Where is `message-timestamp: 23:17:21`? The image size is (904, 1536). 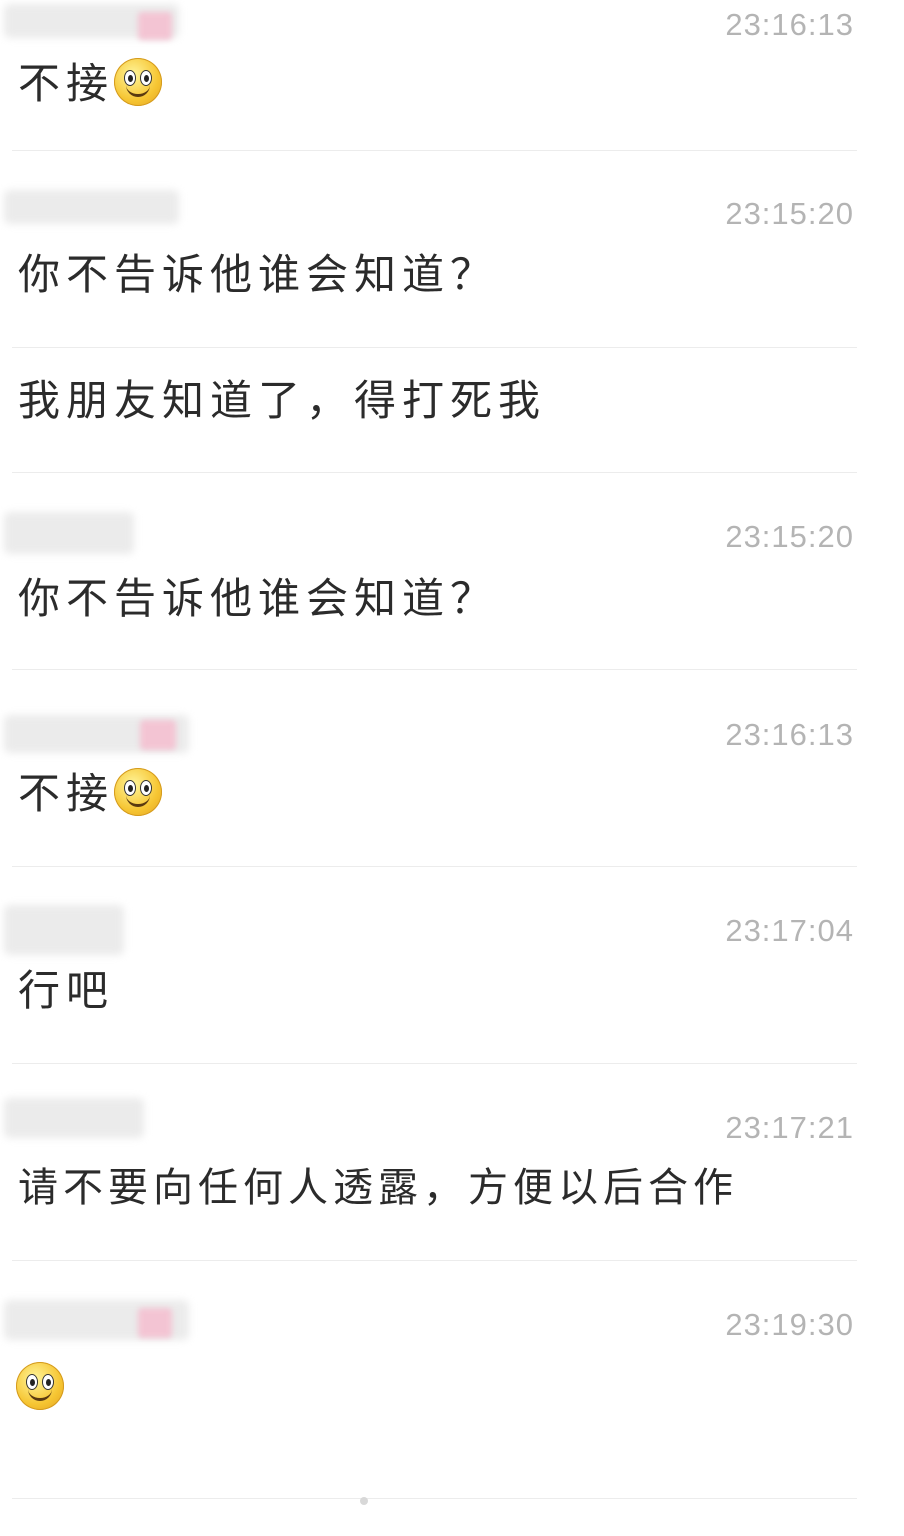
message-timestamp: 23:17:21 is located at coordinates (789, 1127).